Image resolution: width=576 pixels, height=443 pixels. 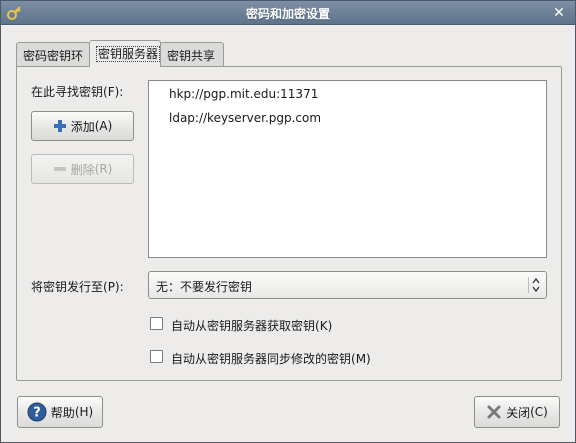 I want to click on window-title: 密码和加密设置, so click(x=287, y=14).